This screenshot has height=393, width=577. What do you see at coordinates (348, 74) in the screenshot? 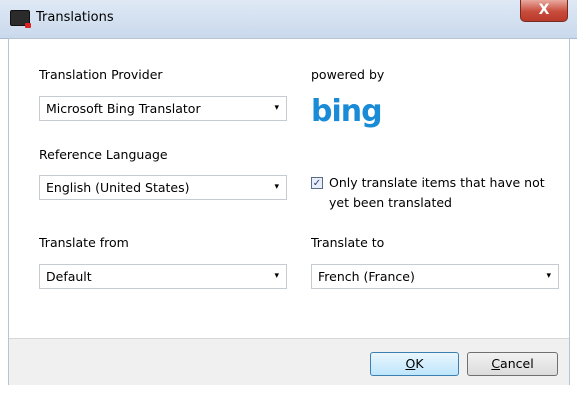
I see `powered-by-label: powered by` at bounding box center [348, 74].